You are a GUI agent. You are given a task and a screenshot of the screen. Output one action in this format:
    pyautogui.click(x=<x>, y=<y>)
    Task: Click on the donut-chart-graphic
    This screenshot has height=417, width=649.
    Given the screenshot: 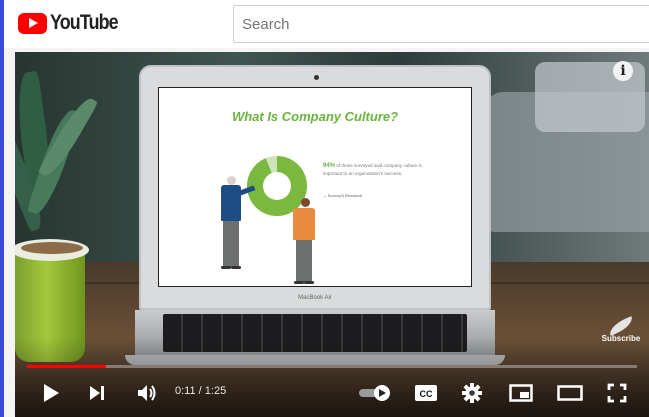 What is the action you would take?
    pyautogui.click(x=277, y=186)
    